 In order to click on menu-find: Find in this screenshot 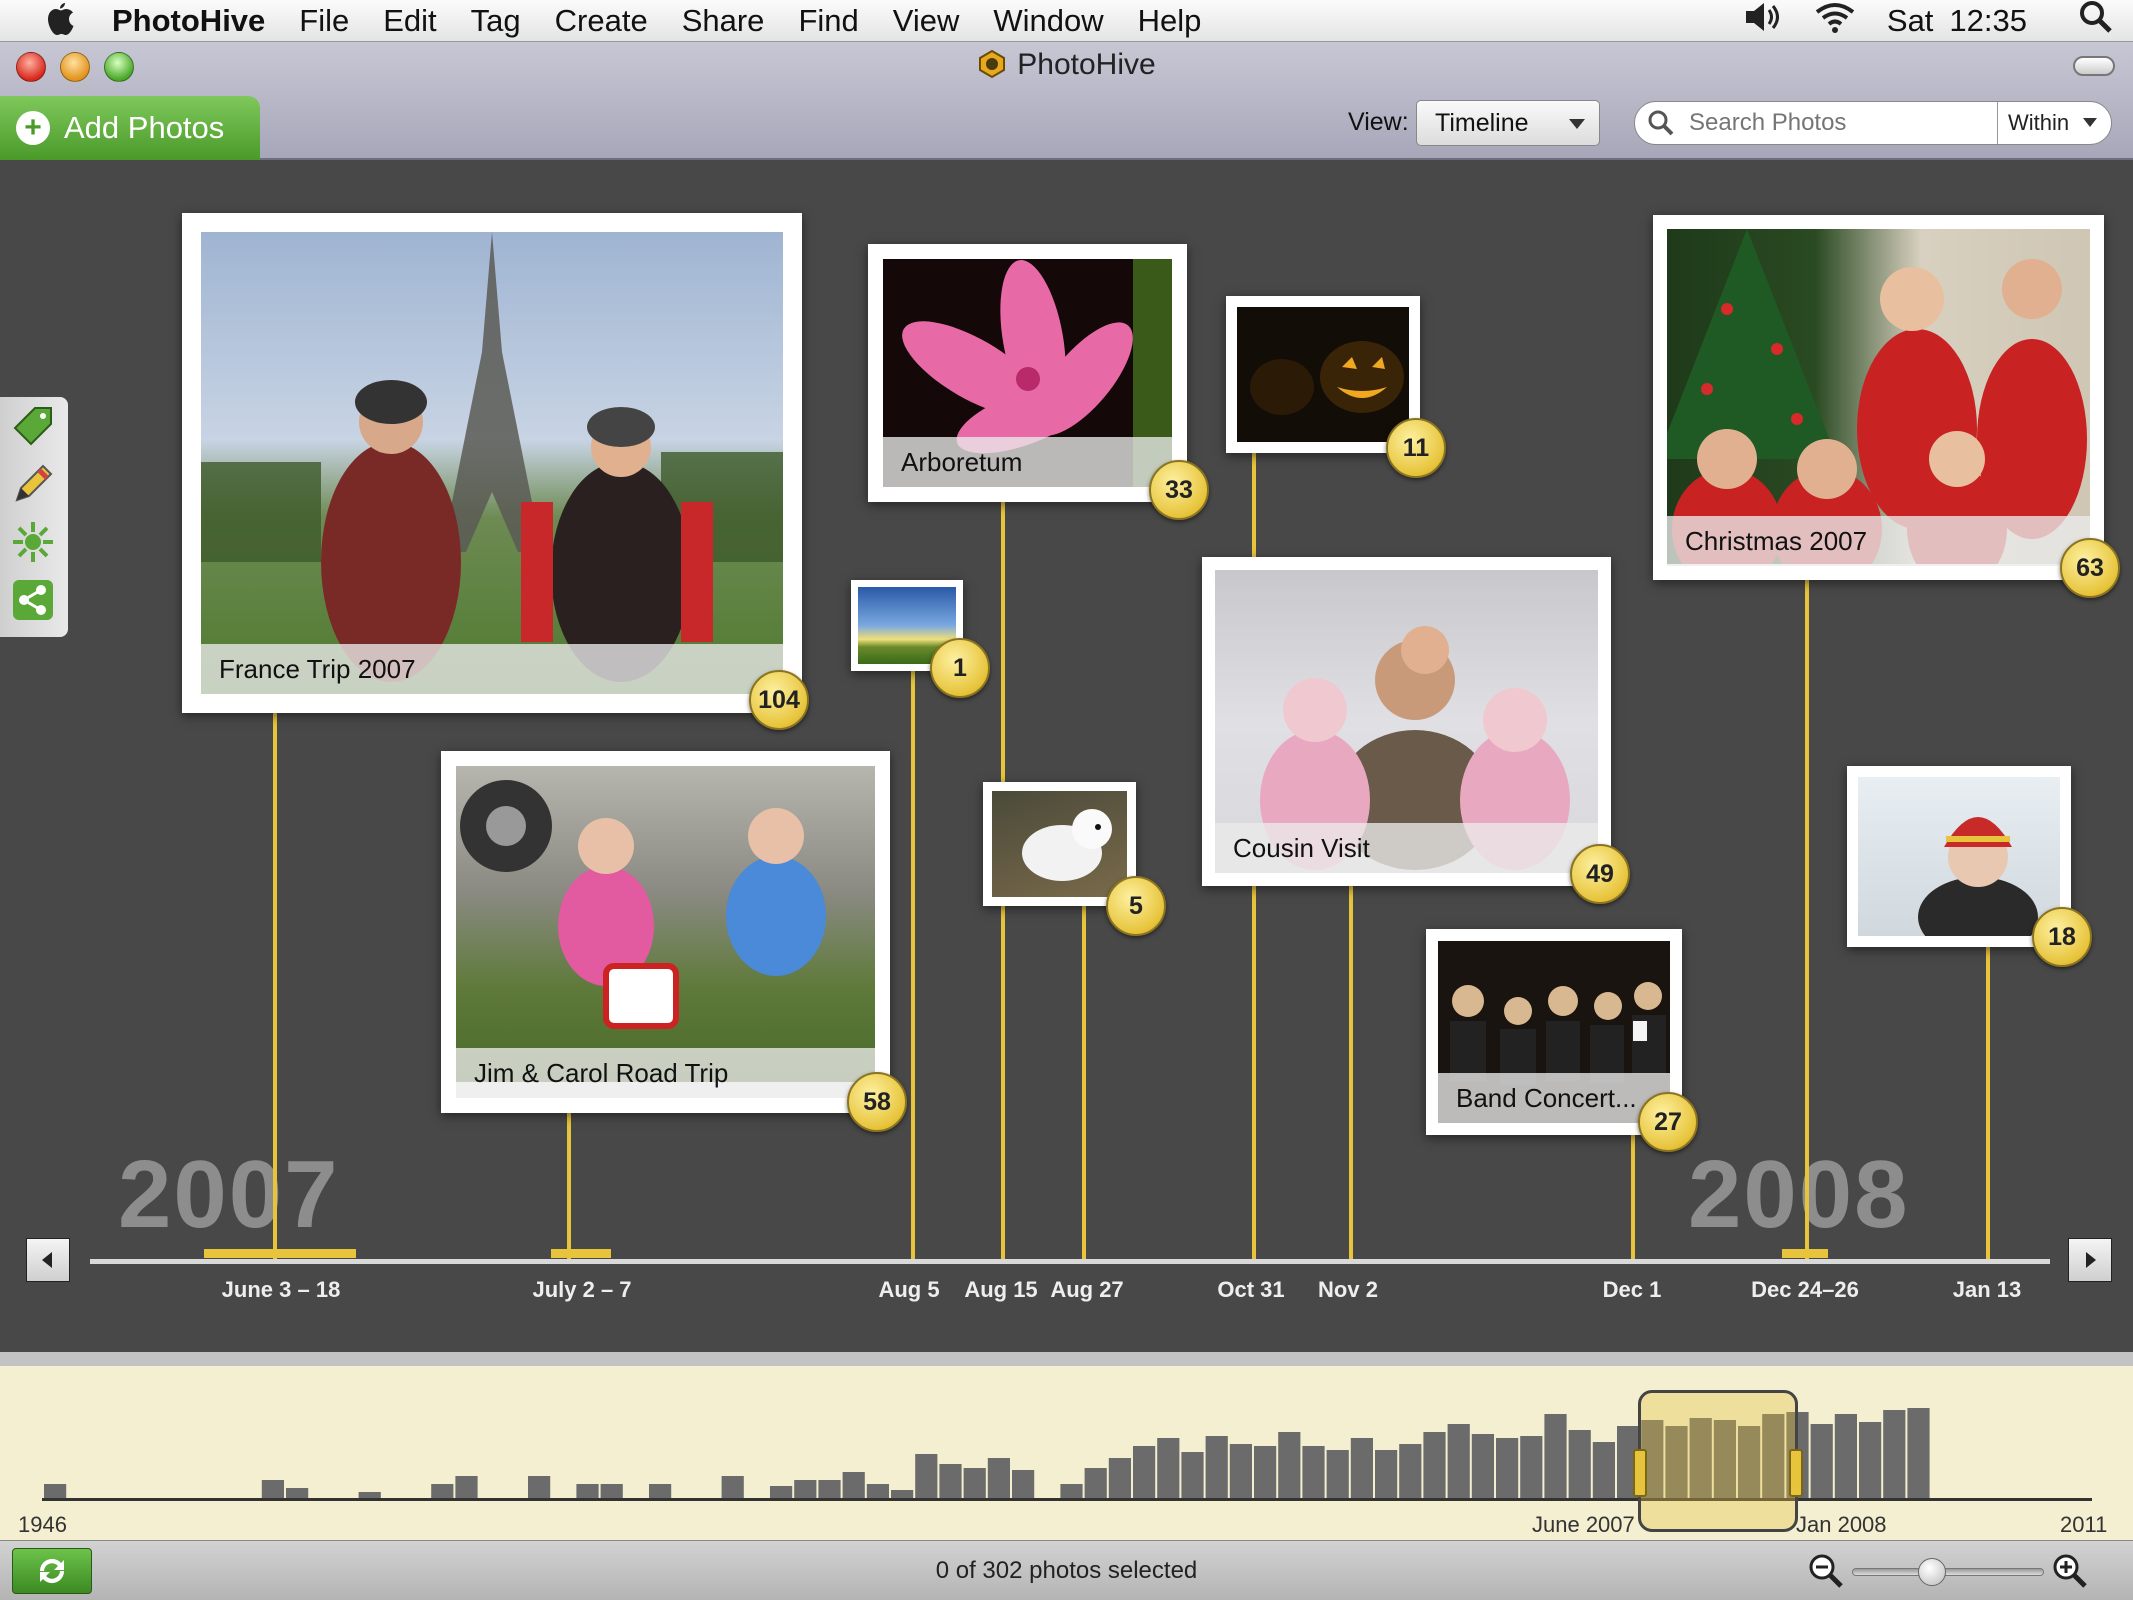, I will do `click(828, 21)`.